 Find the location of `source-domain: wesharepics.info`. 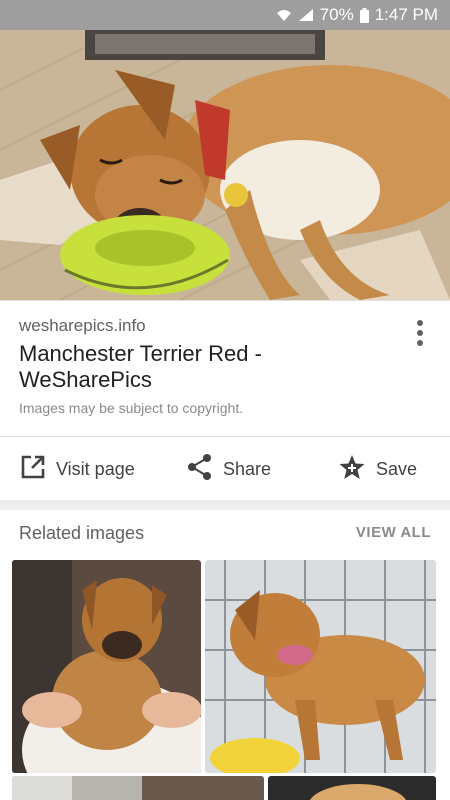

source-domain: wesharepics.info is located at coordinates (82, 326).